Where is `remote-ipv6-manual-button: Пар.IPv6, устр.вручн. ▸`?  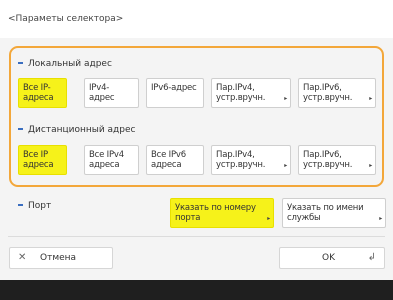 remote-ipv6-manual-button: Пар.IPv6, устр.вручн. ▸ is located at coordinates (337, 160).